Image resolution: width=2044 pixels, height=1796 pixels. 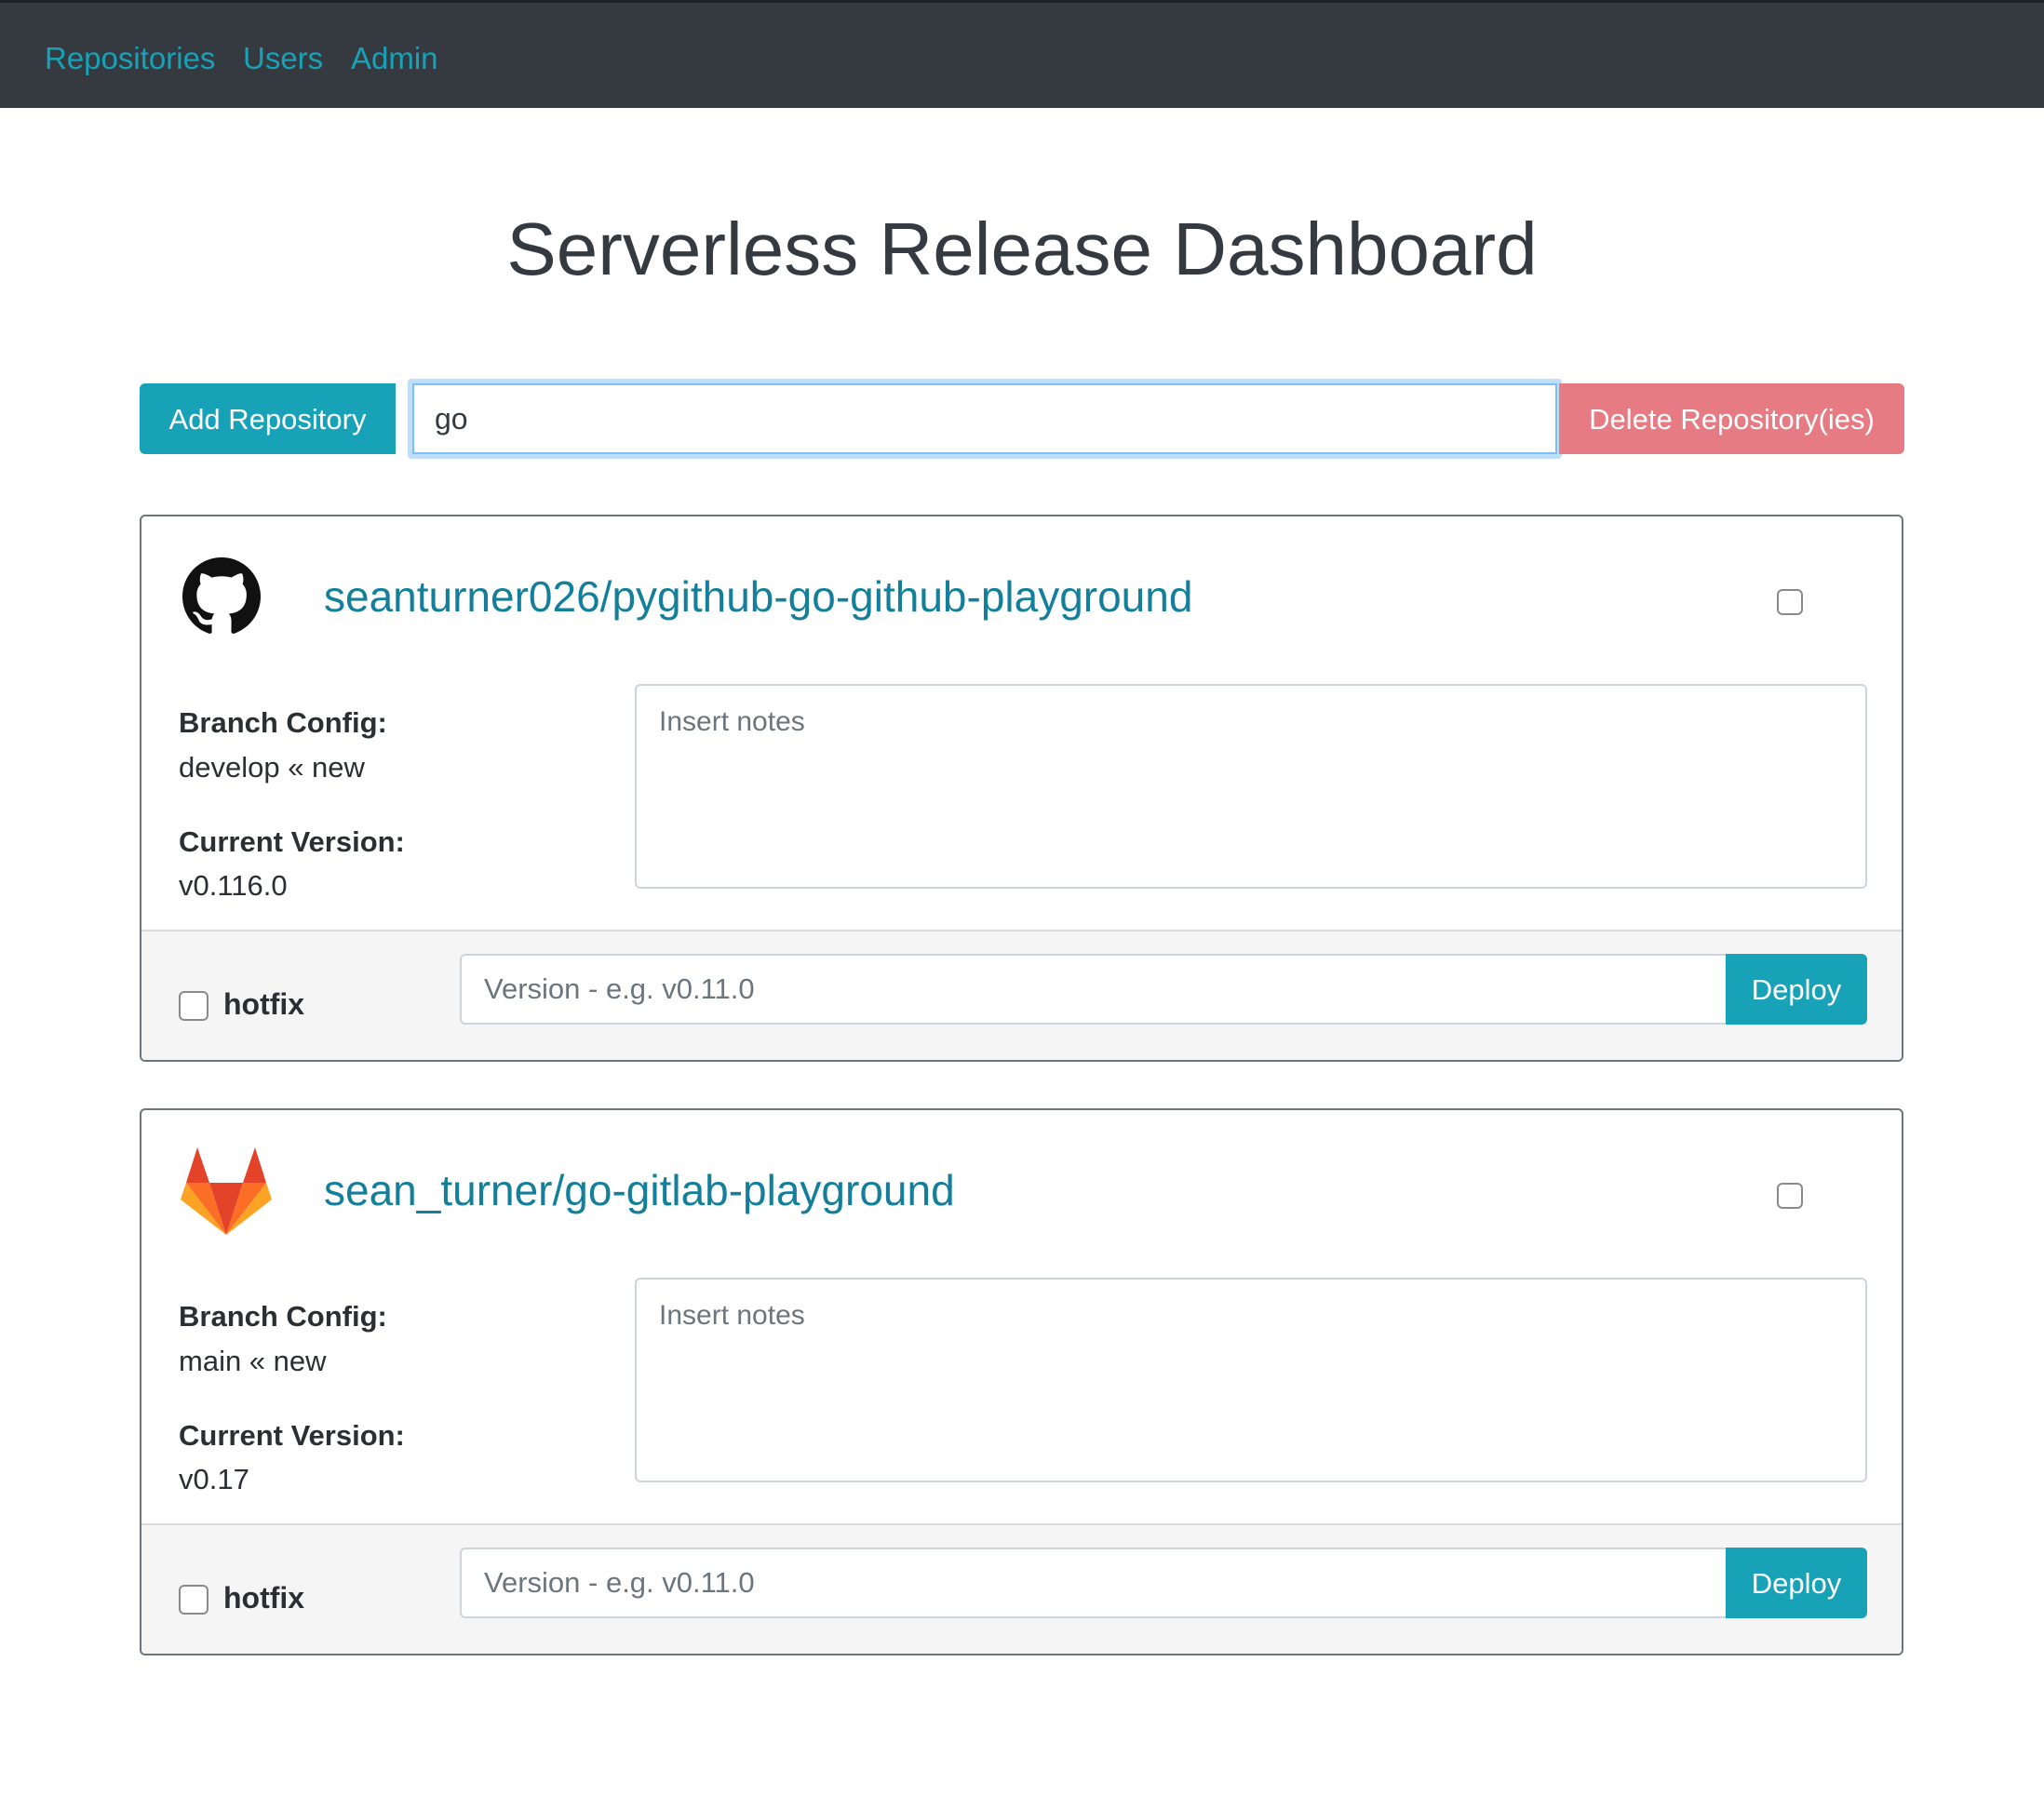 I want to click on top-navbar: Repositories Users Admin, so click(x=1022, y=54).